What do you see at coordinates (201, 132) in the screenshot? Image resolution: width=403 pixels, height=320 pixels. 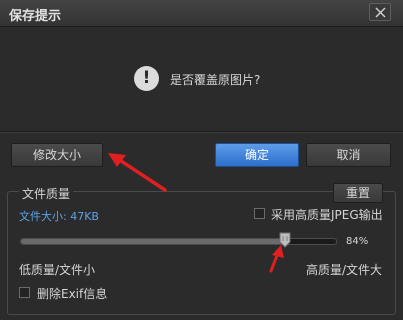 I see `divider` at bounding box center [201, 132].